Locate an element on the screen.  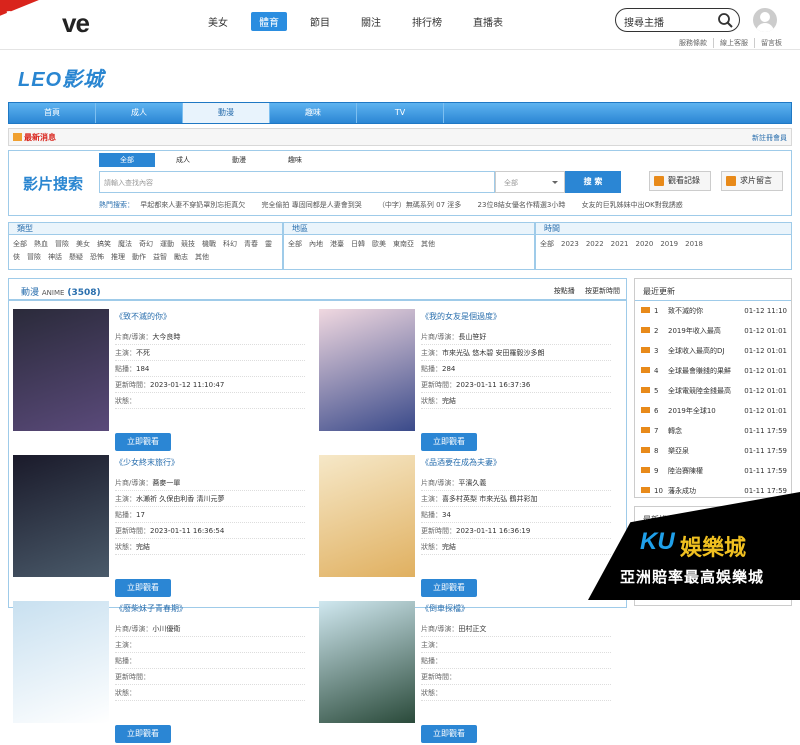
filter-option: 歐美 is located at coordinates (379, 244).